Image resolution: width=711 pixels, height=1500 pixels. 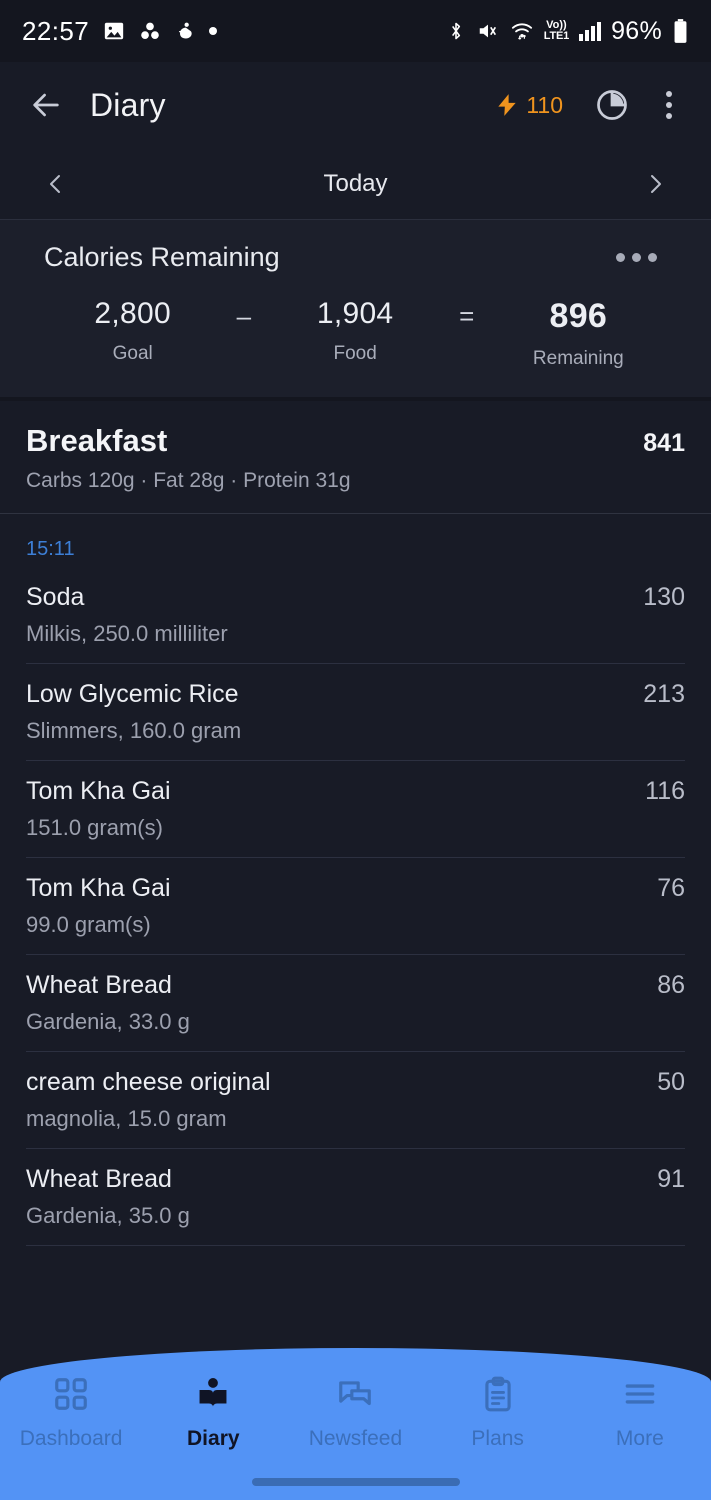 I want to click on status-time: 22:57, so click(x=56, y=30).